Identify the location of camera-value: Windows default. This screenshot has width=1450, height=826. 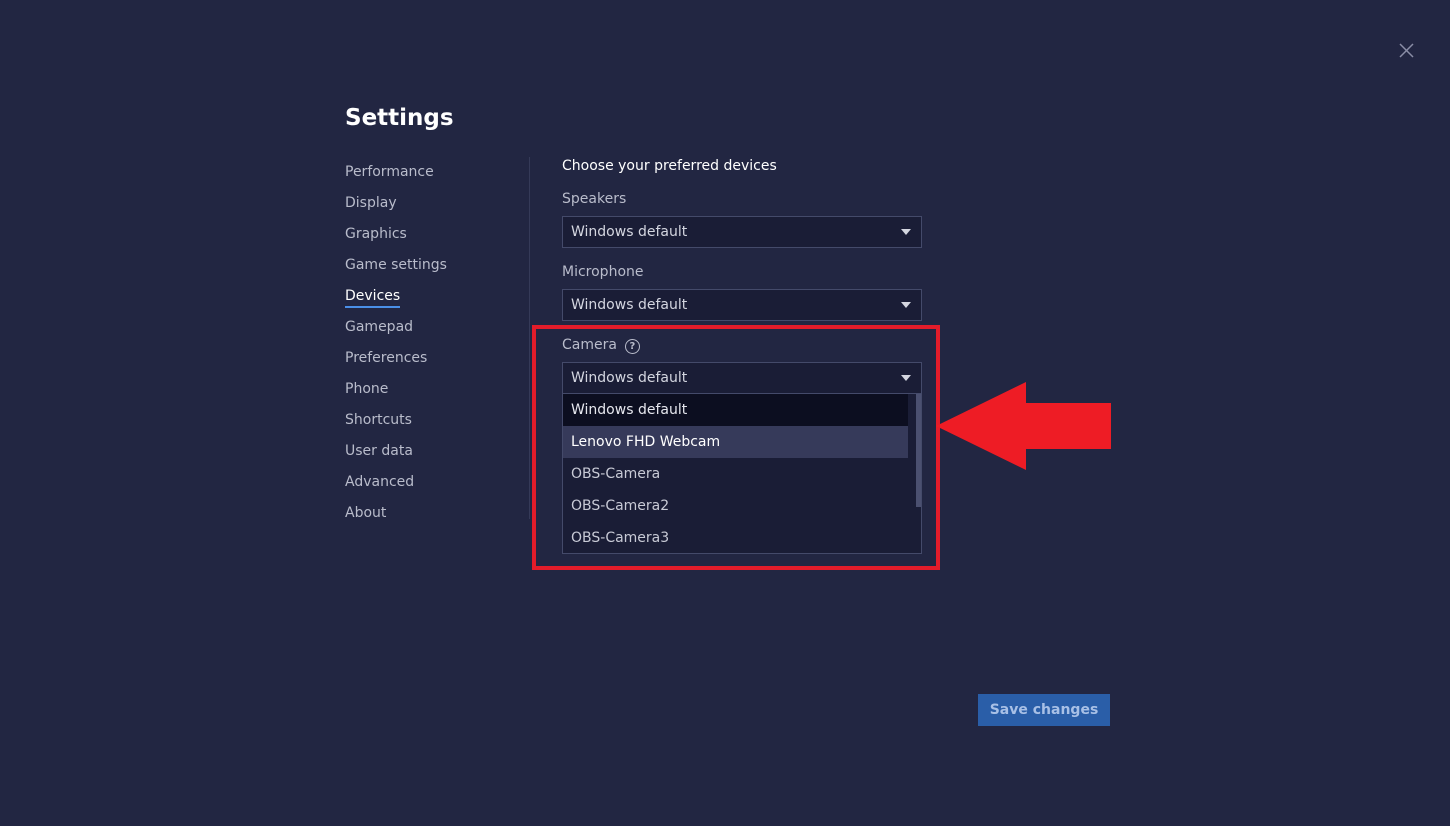
(629, 378).